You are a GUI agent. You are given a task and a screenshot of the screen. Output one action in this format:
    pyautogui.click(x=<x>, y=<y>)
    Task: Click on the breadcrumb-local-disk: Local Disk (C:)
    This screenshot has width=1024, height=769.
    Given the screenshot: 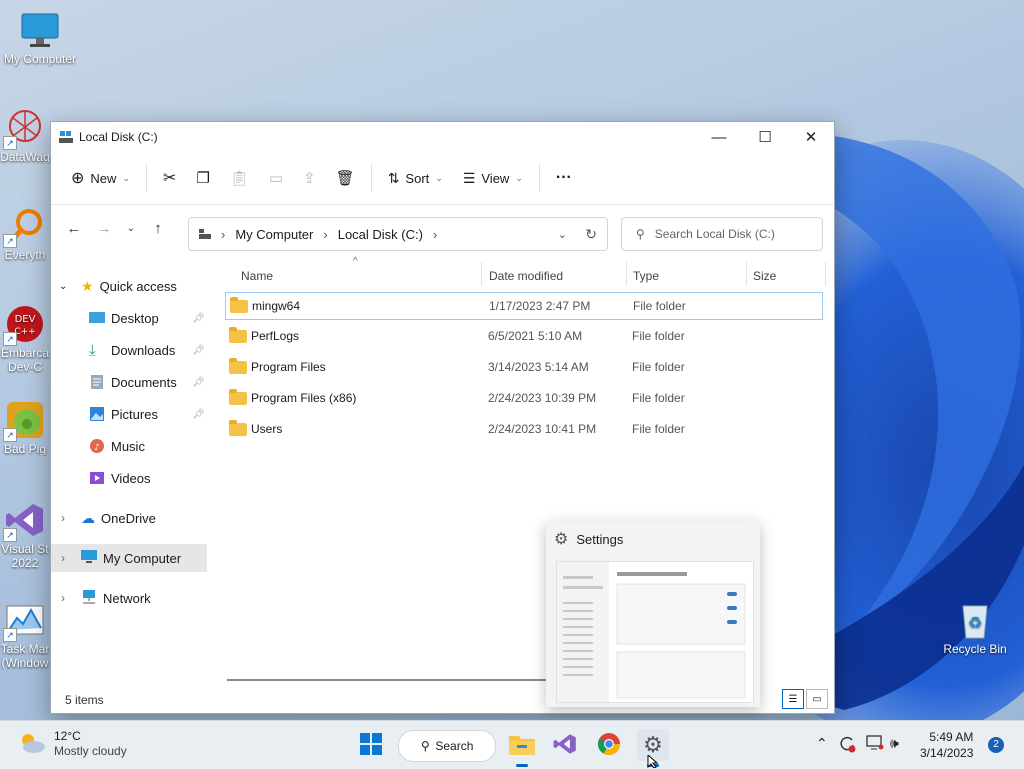 What is the action you would take?
    pyautogui.click(x=380, y=234)
    